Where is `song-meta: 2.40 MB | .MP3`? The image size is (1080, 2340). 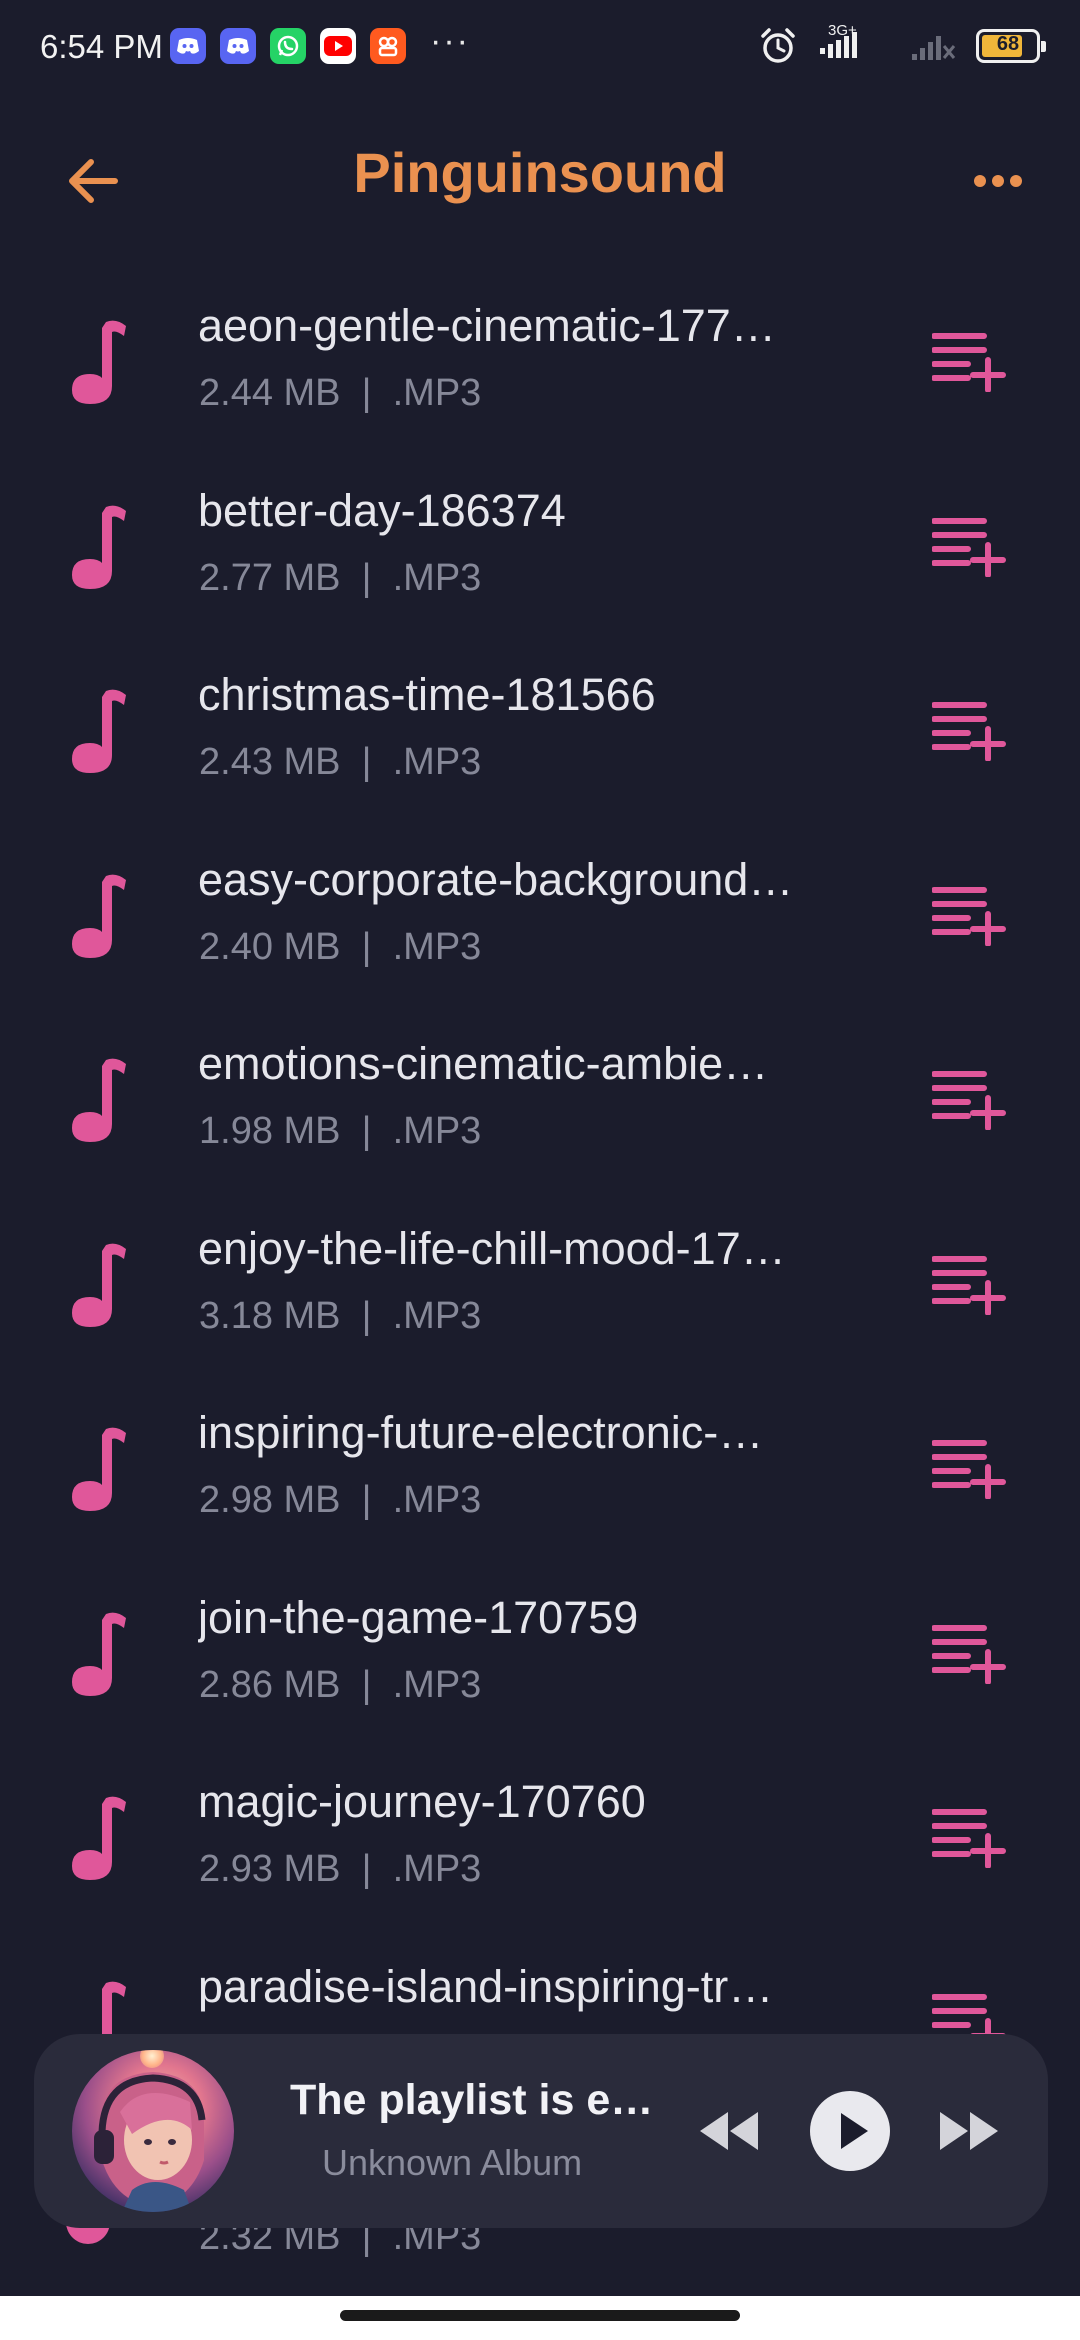
song-meta: 2.40 MB | .MP3 is located at coordinates (340, 946).